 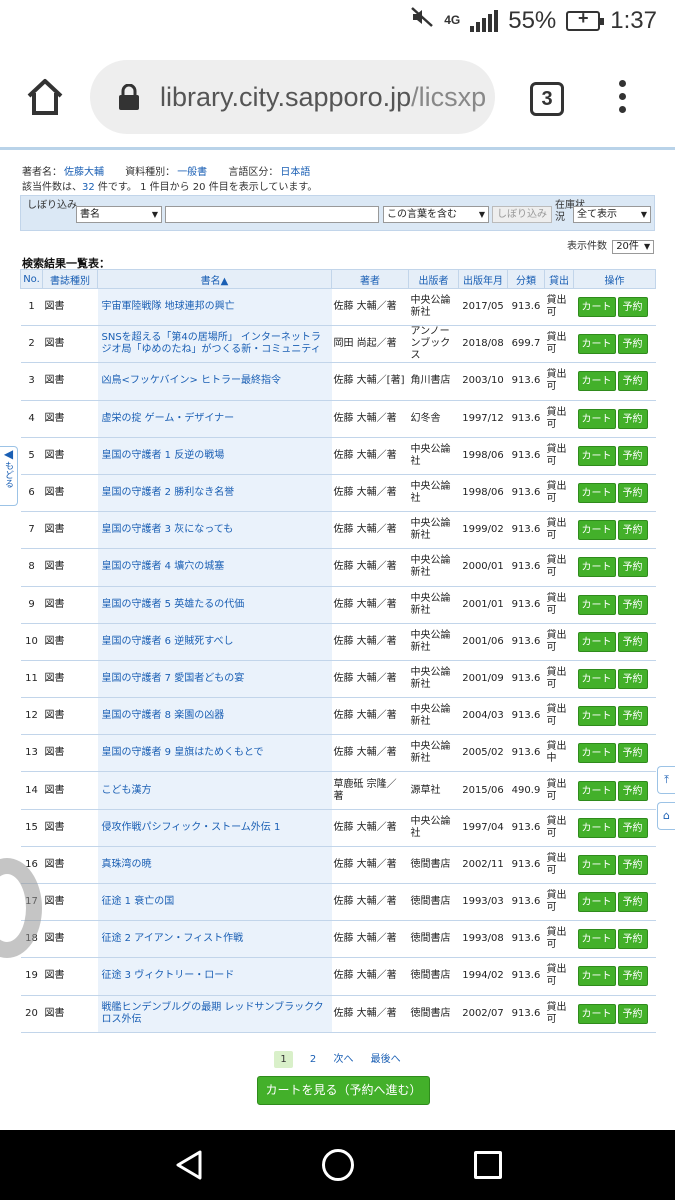 I want to click on display-count-select: 20件 ▼, so click(x=633, y=247).